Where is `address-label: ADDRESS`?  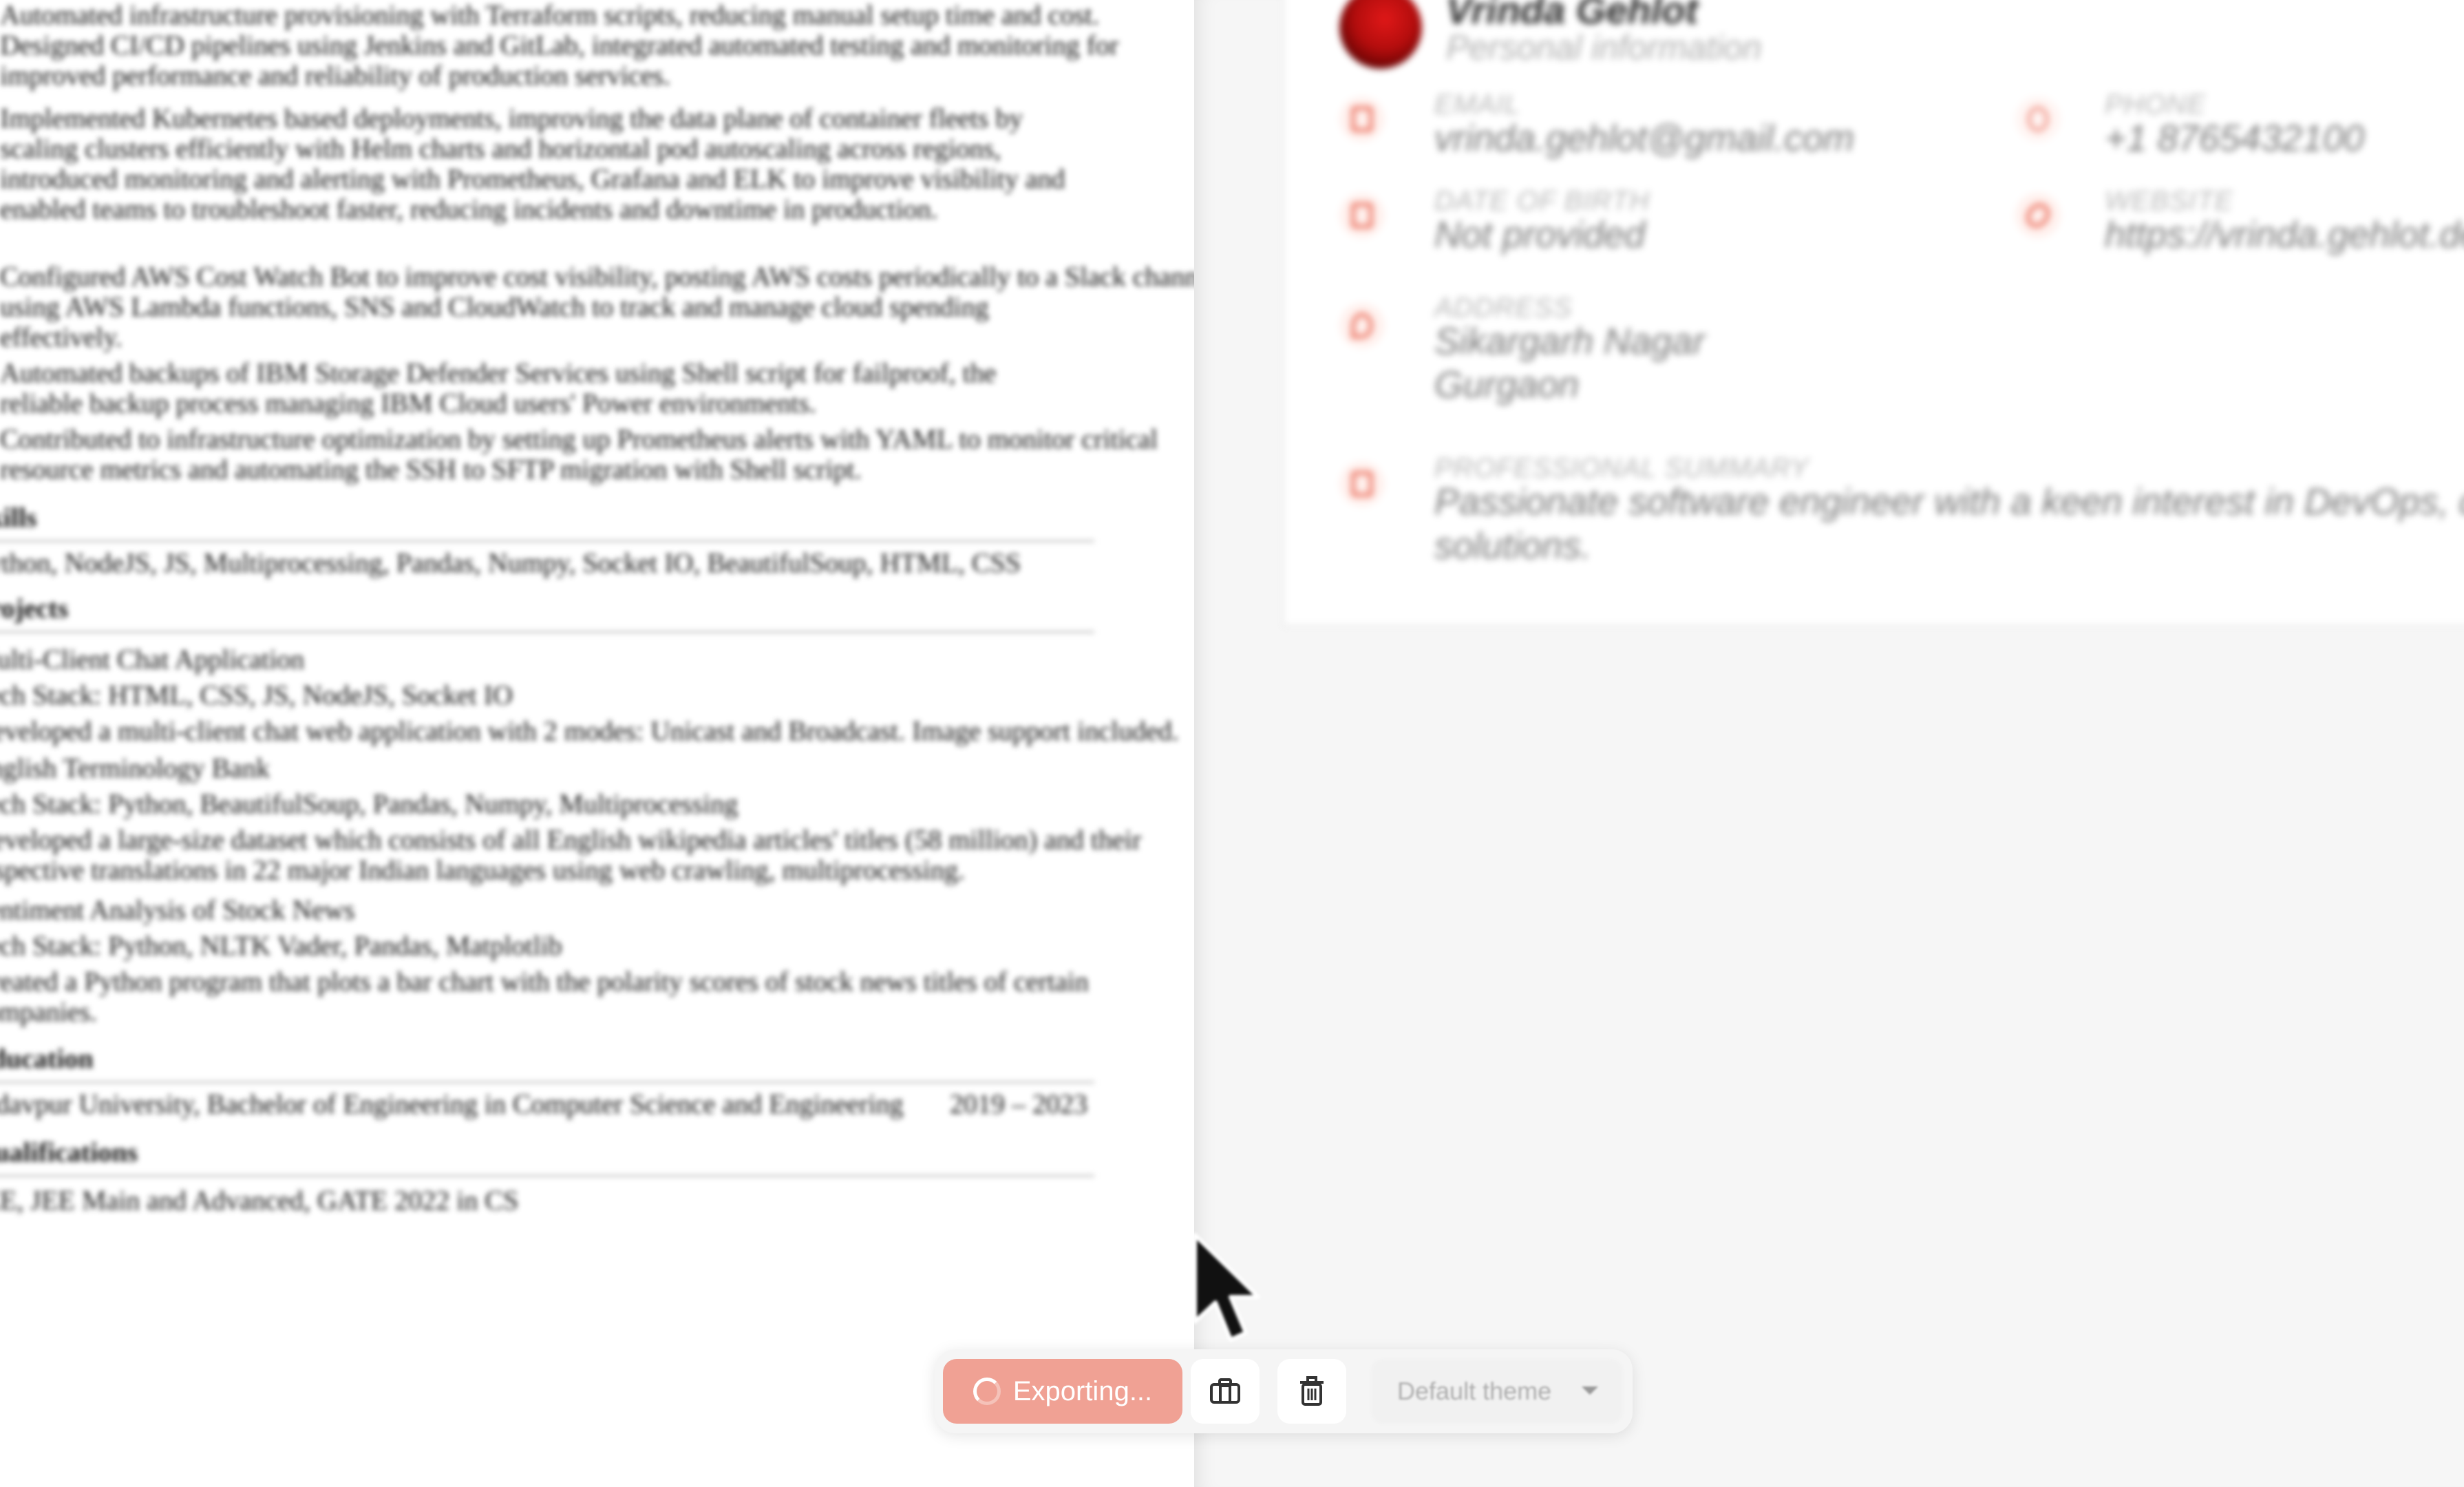
address-label: ADDRESS is located at coordinates (1503, 308).